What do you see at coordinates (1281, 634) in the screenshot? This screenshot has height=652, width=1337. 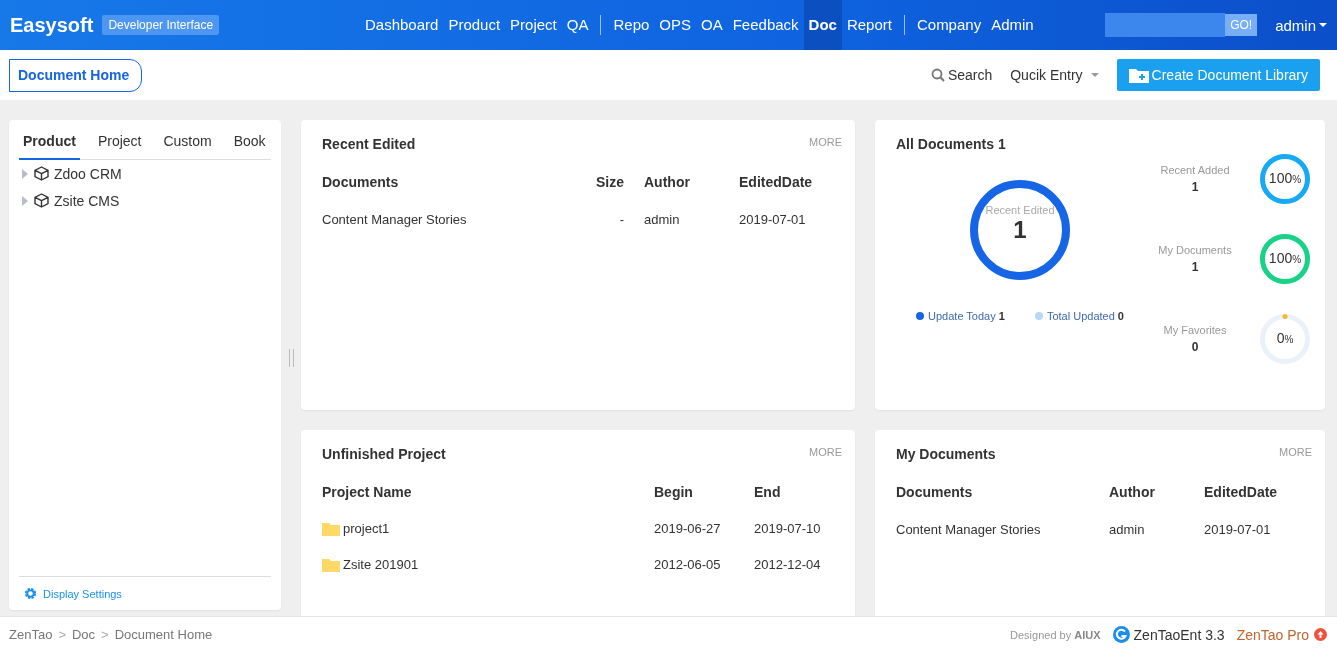 I see `pro-link: ZenTao Pro` at bounding box center [1281, 634].